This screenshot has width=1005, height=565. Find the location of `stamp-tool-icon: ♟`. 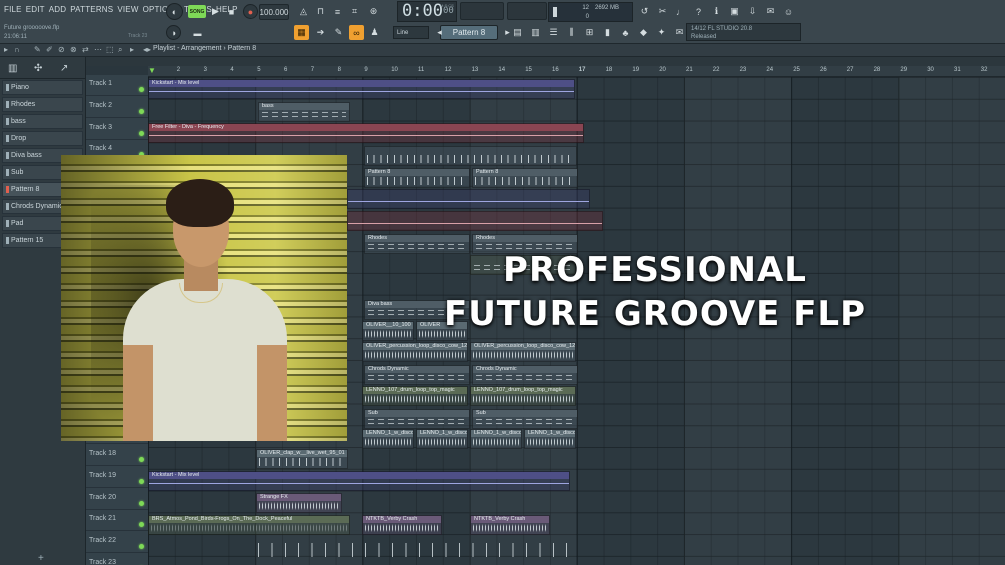

stamp-tool-icon: ♟ is located at coordinates (374, 32).